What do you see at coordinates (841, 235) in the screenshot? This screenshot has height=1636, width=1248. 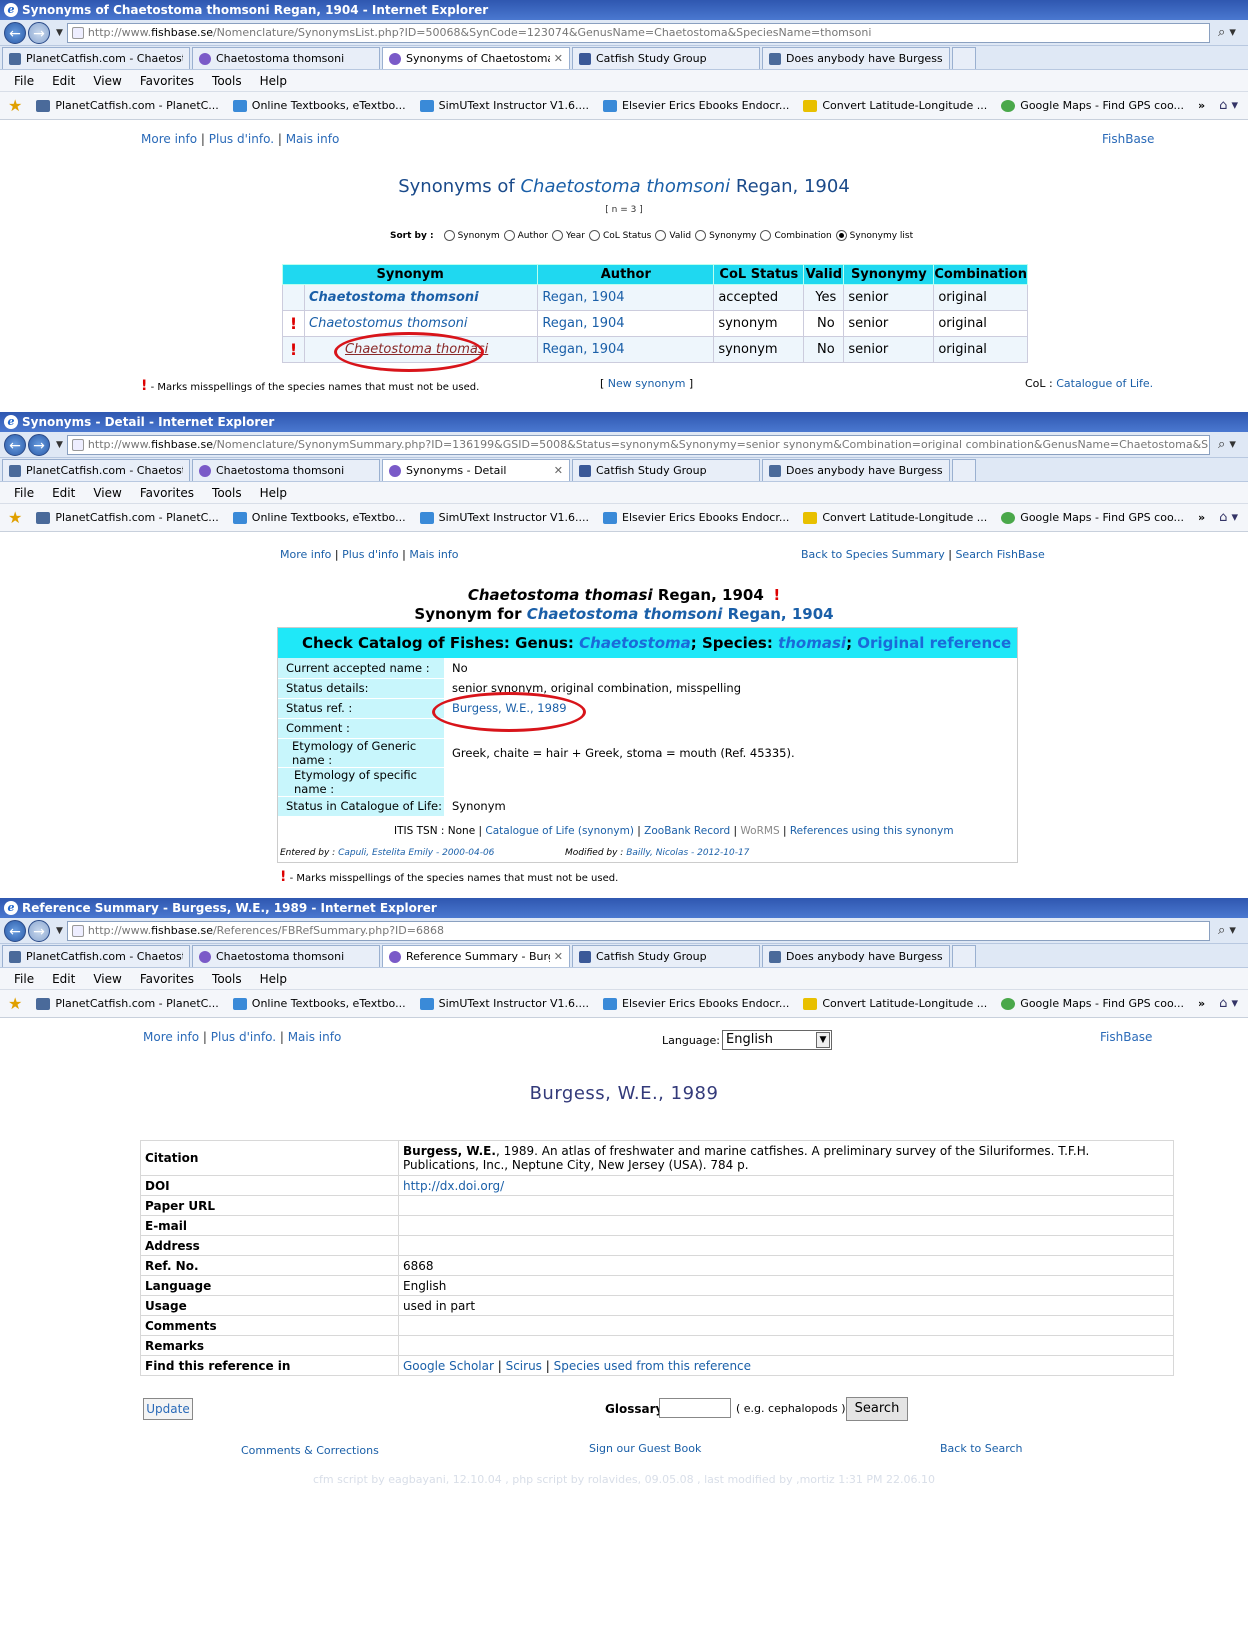 I see `sort-radio-synonymy-list` at bounding box center [841, 235].